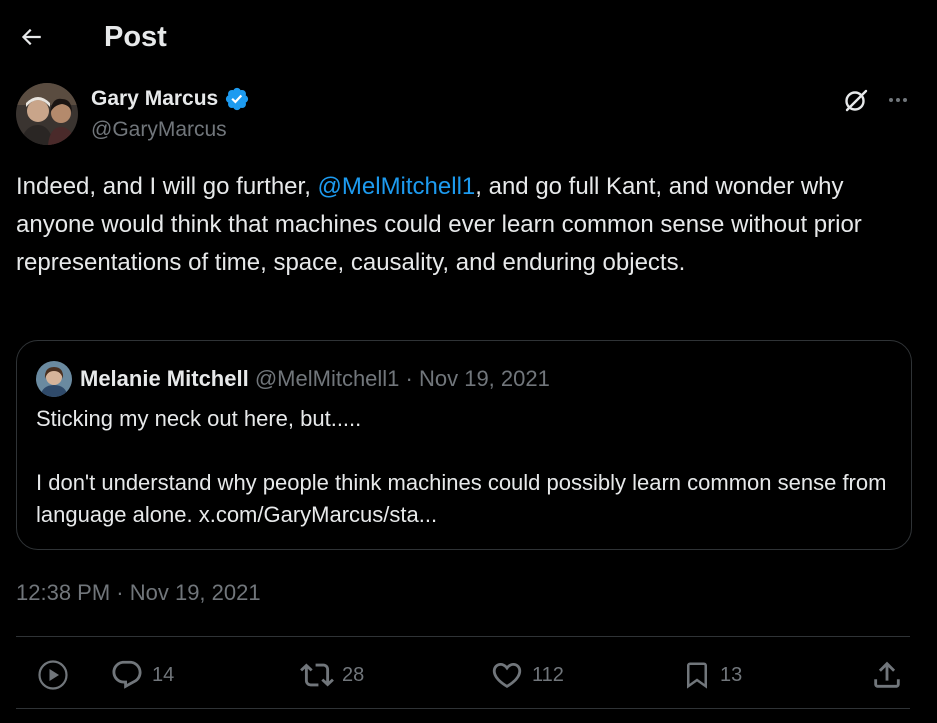 The height and width of the screenshot is (723, 937). What do you see at coordinates (159, 130) in the screenshot?
I see `author-handle: @GaryMarcus` at bounding box center [159, 130].